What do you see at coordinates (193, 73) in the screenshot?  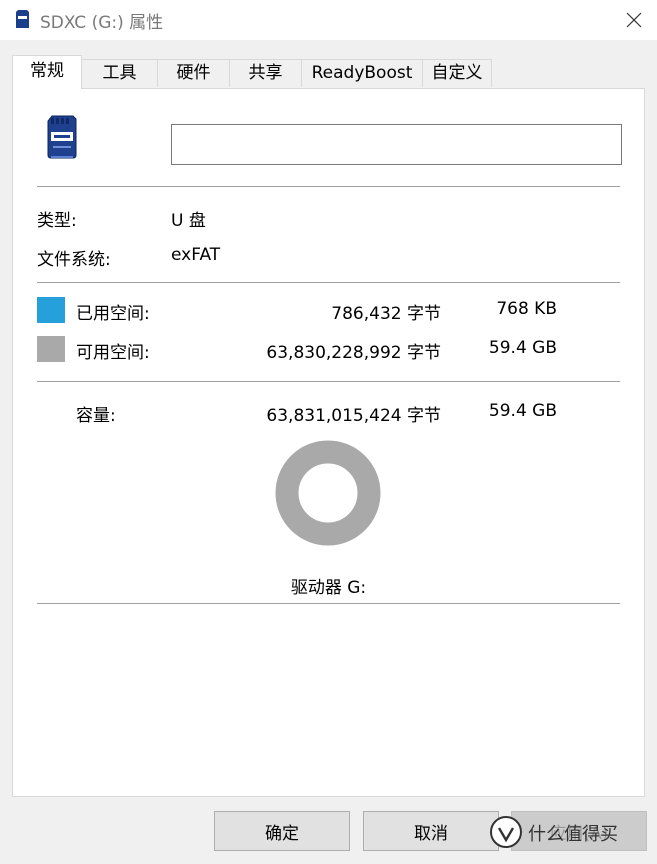 I see `tab-hardware: 硬件` at bounding box center [193, 73].